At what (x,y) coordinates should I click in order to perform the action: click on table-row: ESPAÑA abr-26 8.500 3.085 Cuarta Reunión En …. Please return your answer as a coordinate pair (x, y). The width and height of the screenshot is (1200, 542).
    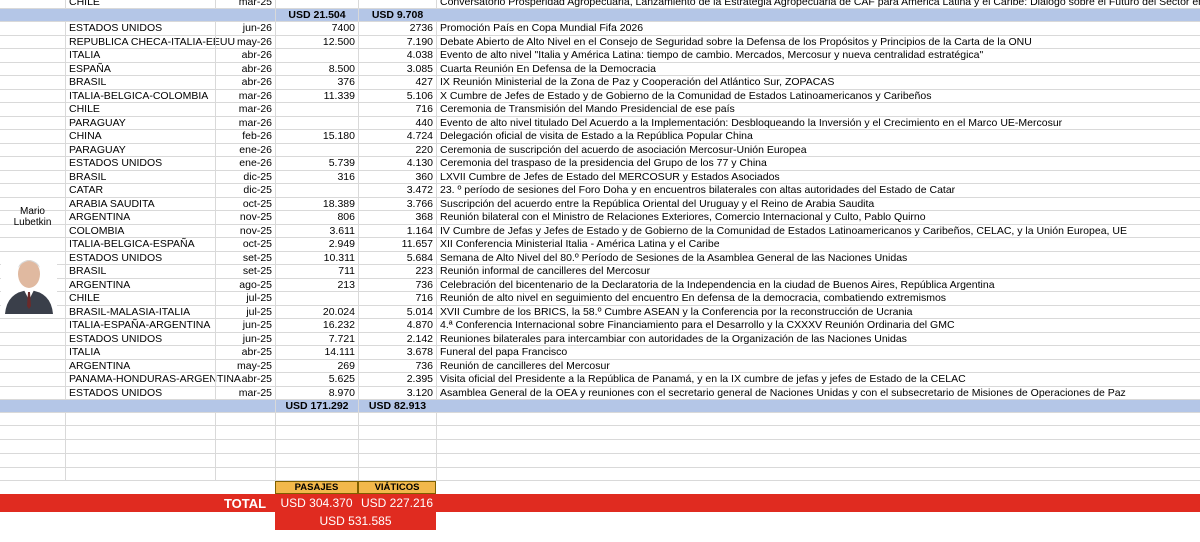
    Looking at the image, I should click on (600, 69).